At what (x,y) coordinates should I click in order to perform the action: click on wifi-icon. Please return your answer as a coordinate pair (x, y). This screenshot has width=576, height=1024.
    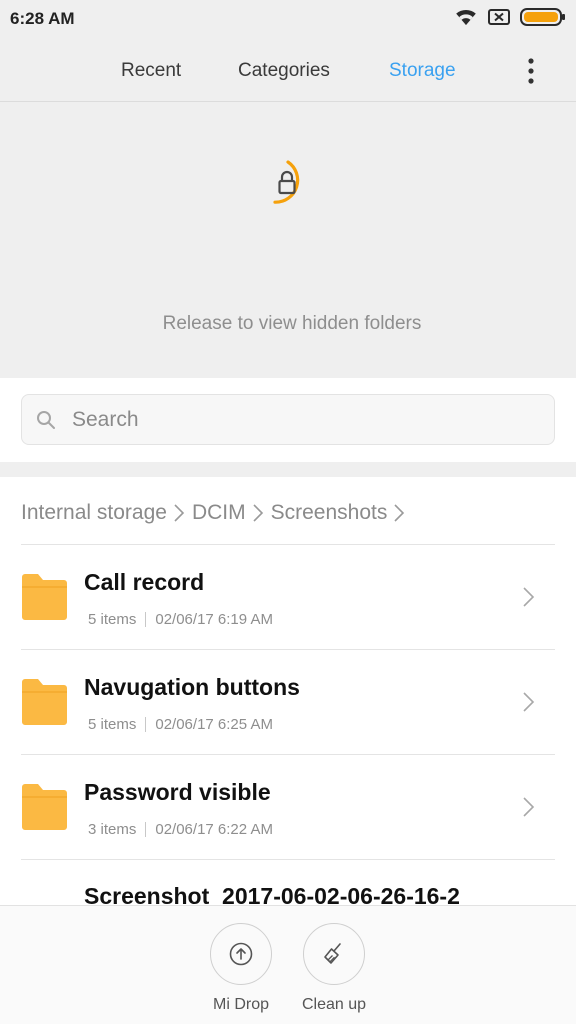
    Looking at the image, I should click on (466, 19).